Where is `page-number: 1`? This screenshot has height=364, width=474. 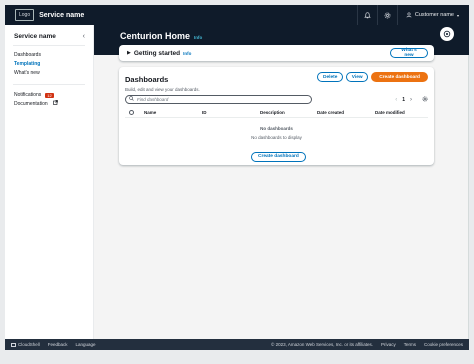
page-number: 1 is located at coordinates (403, 100).